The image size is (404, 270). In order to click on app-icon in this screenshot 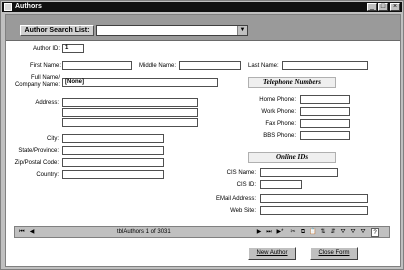, I will do `click(8, 7)`.